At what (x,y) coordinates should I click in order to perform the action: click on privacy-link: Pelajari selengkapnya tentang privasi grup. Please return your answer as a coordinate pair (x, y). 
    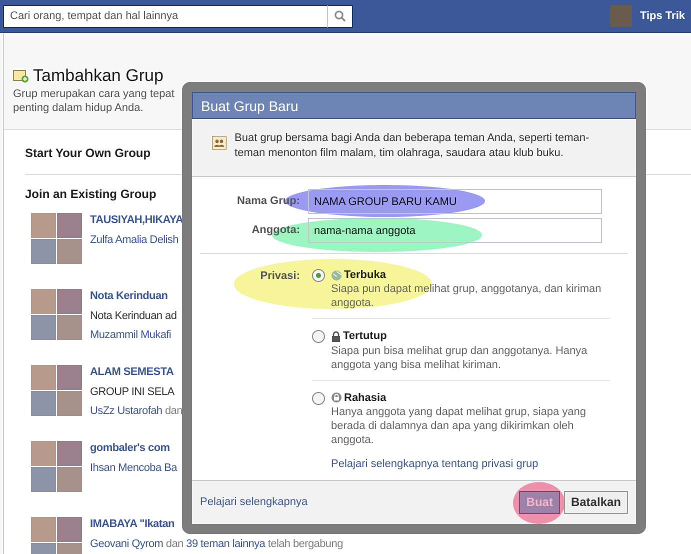
    Looking at the image, I should click on (434, 464).